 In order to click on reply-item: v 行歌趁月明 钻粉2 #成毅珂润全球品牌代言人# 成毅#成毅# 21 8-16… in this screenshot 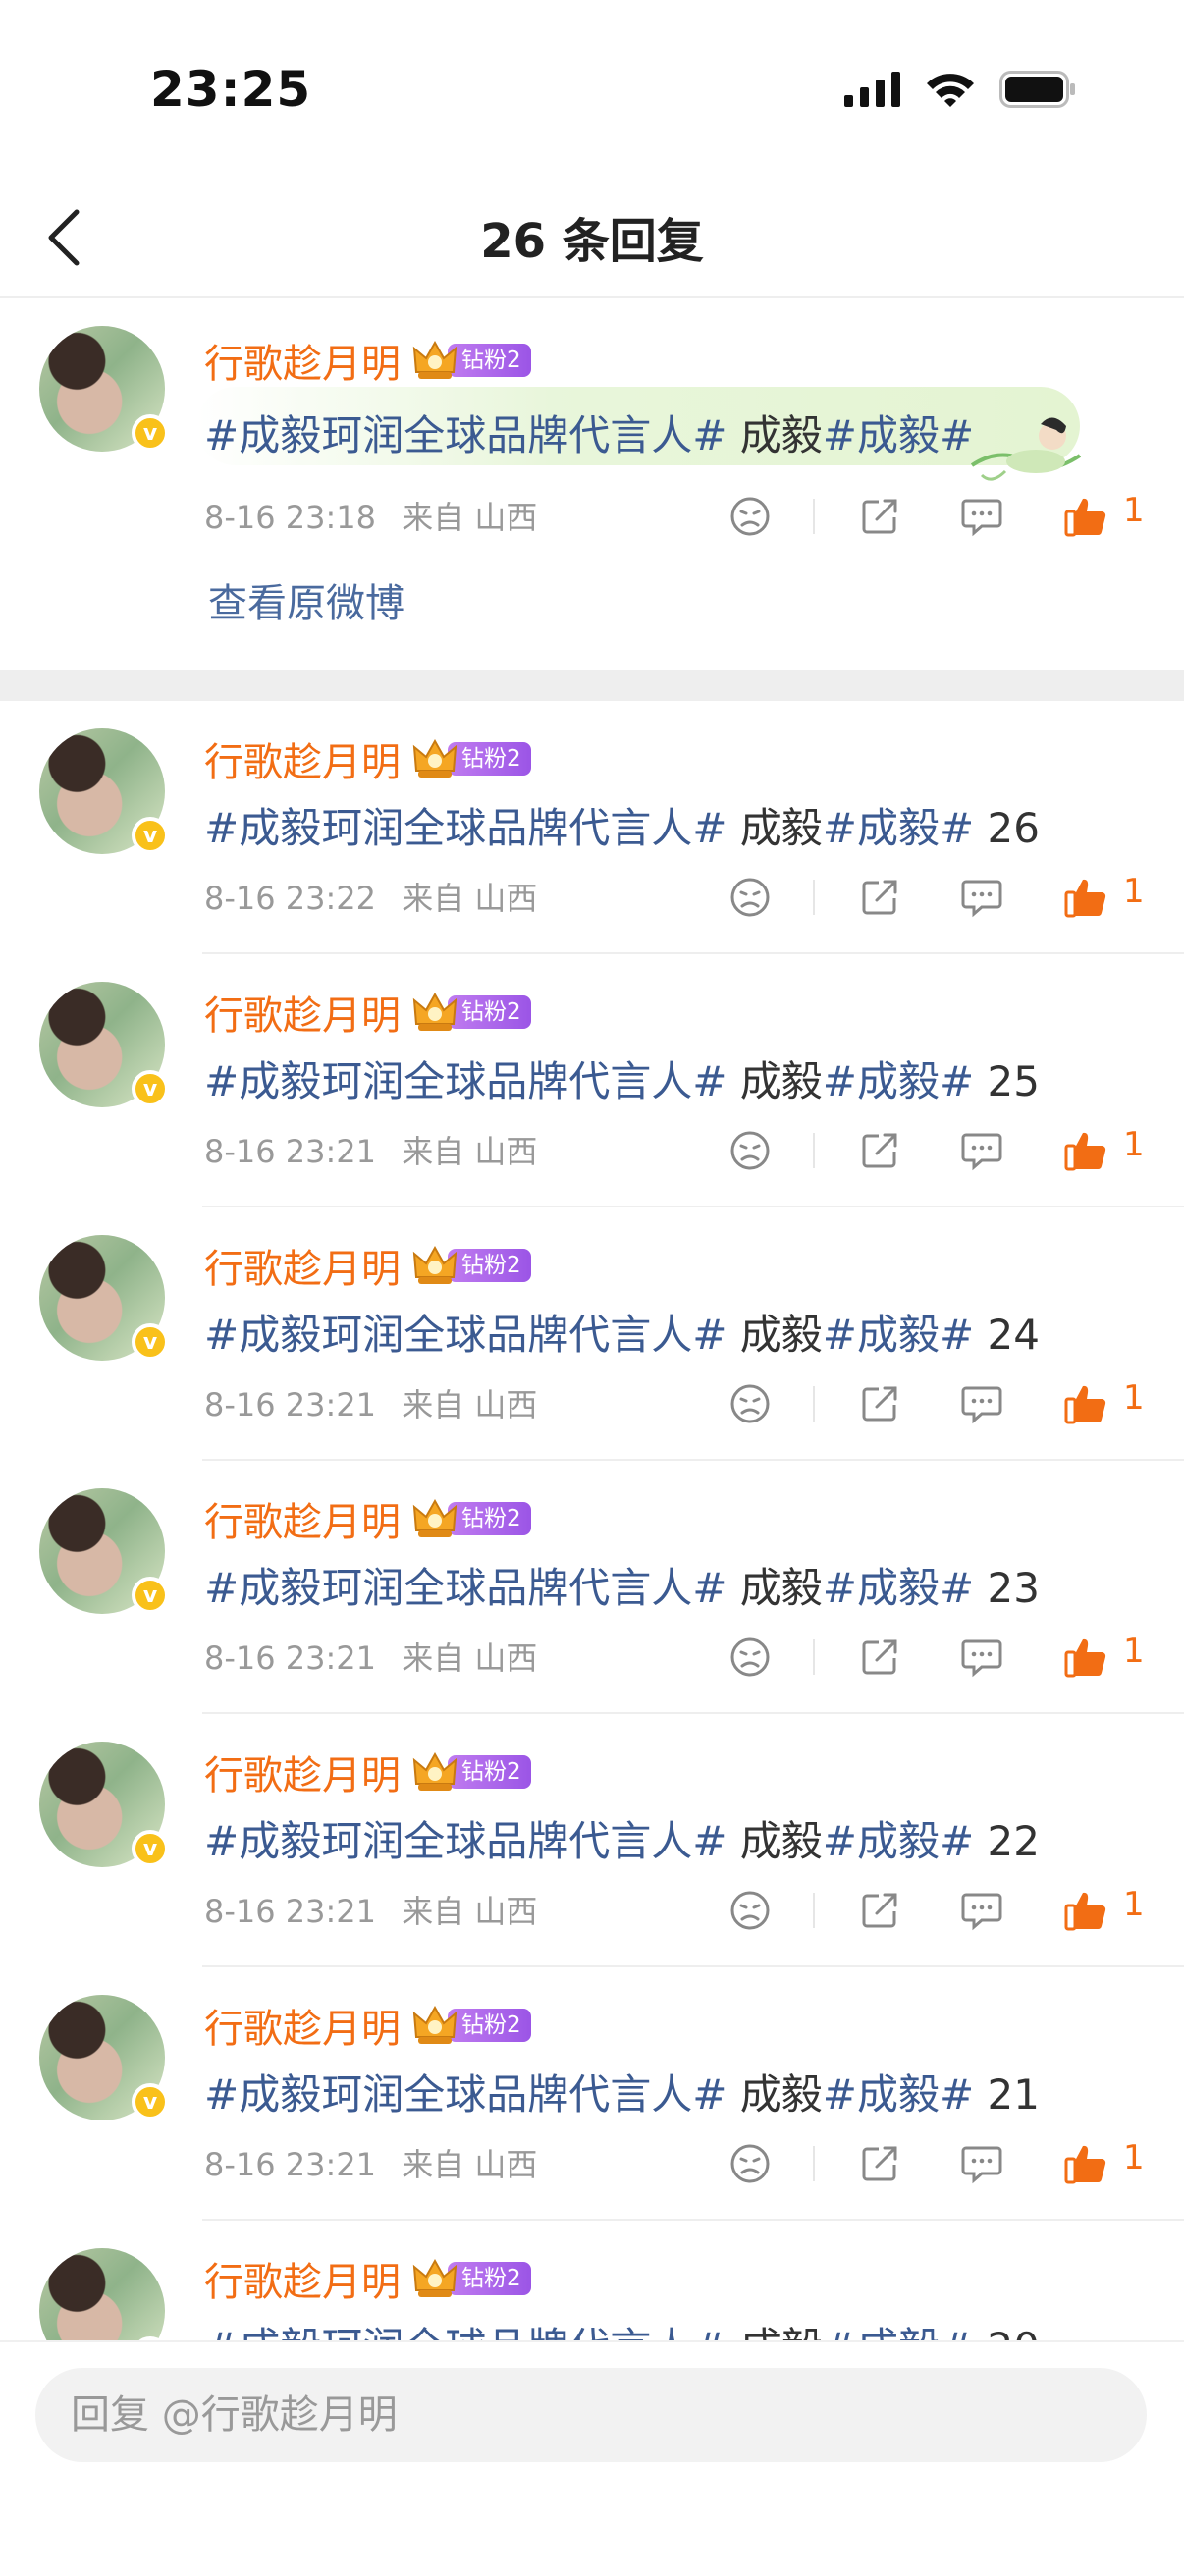, I will do `click(592, 2094)`.